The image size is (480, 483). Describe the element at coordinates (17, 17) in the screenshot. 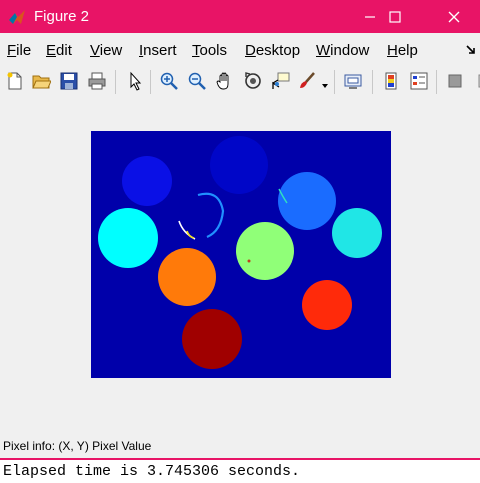

I see `matlab-logo-icon` at that location.